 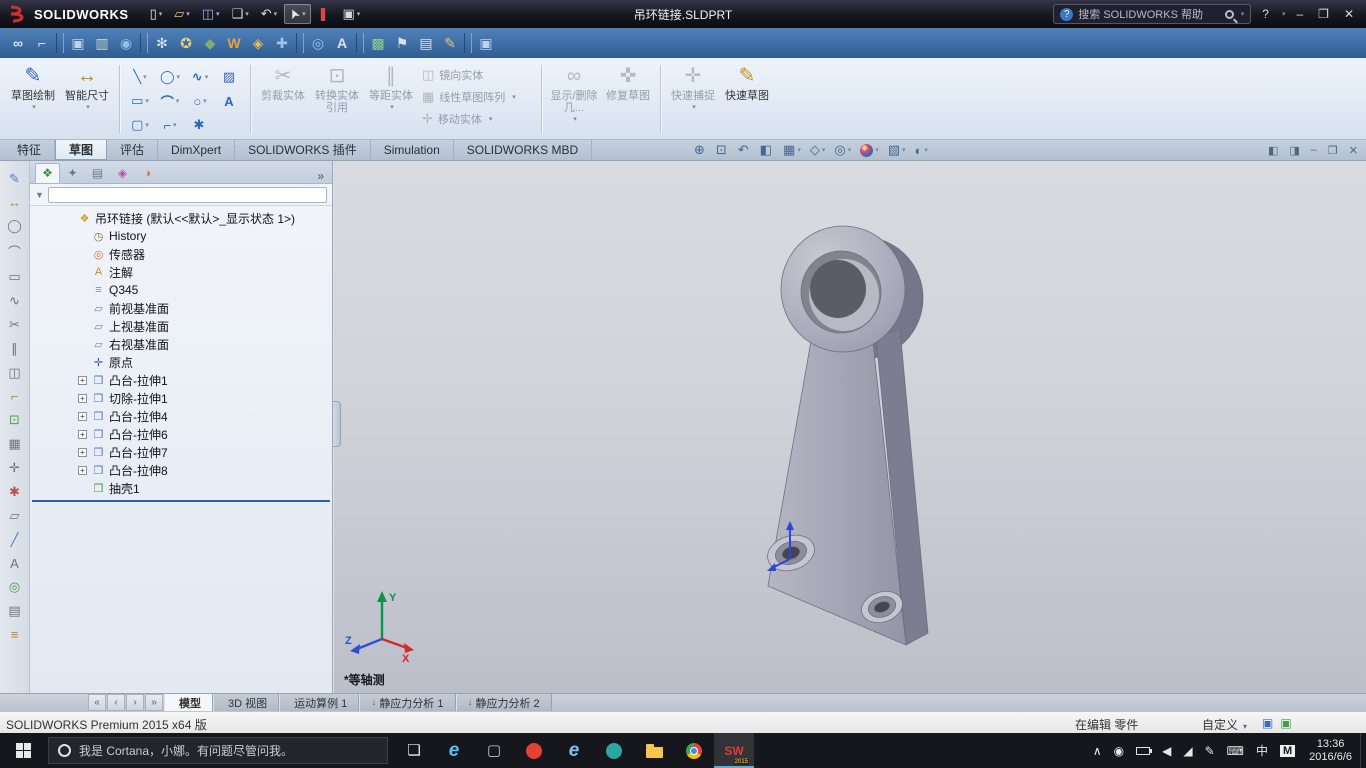 What do you see at coordinates (921, 150) in the screenshot?
I see `view-settings-icon: ◐ ▾` at bounding box center [921, 150].